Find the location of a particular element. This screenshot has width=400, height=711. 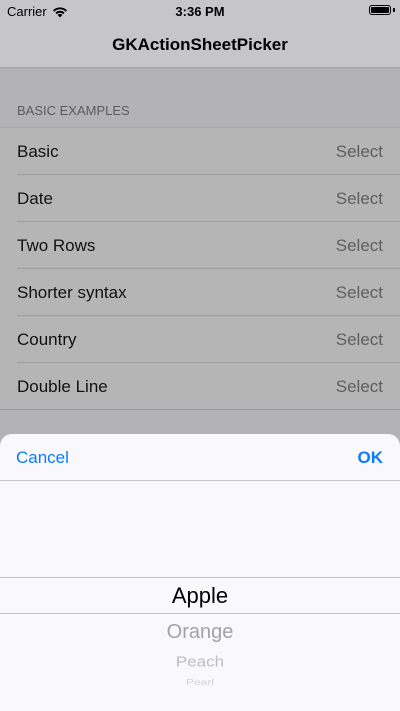

picker-item: Orange is located at coordinates (200, 632).